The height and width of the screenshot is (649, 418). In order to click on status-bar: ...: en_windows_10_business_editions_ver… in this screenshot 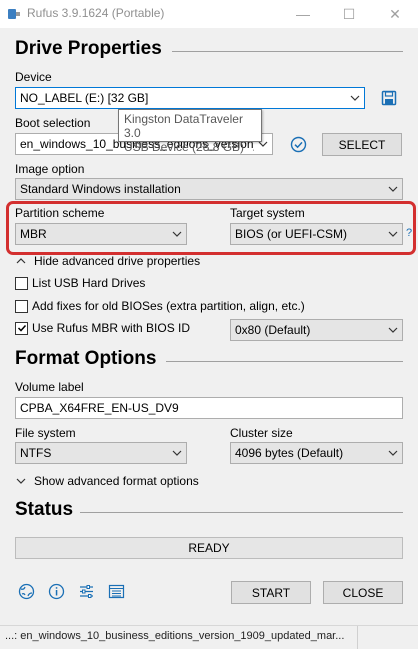, I will do `click(209, 637)`.